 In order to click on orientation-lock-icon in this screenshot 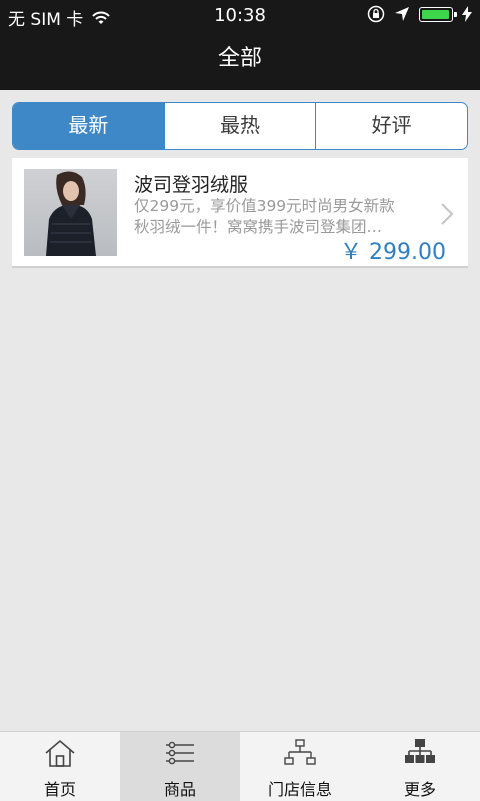, I will do `click(376, 14)`.